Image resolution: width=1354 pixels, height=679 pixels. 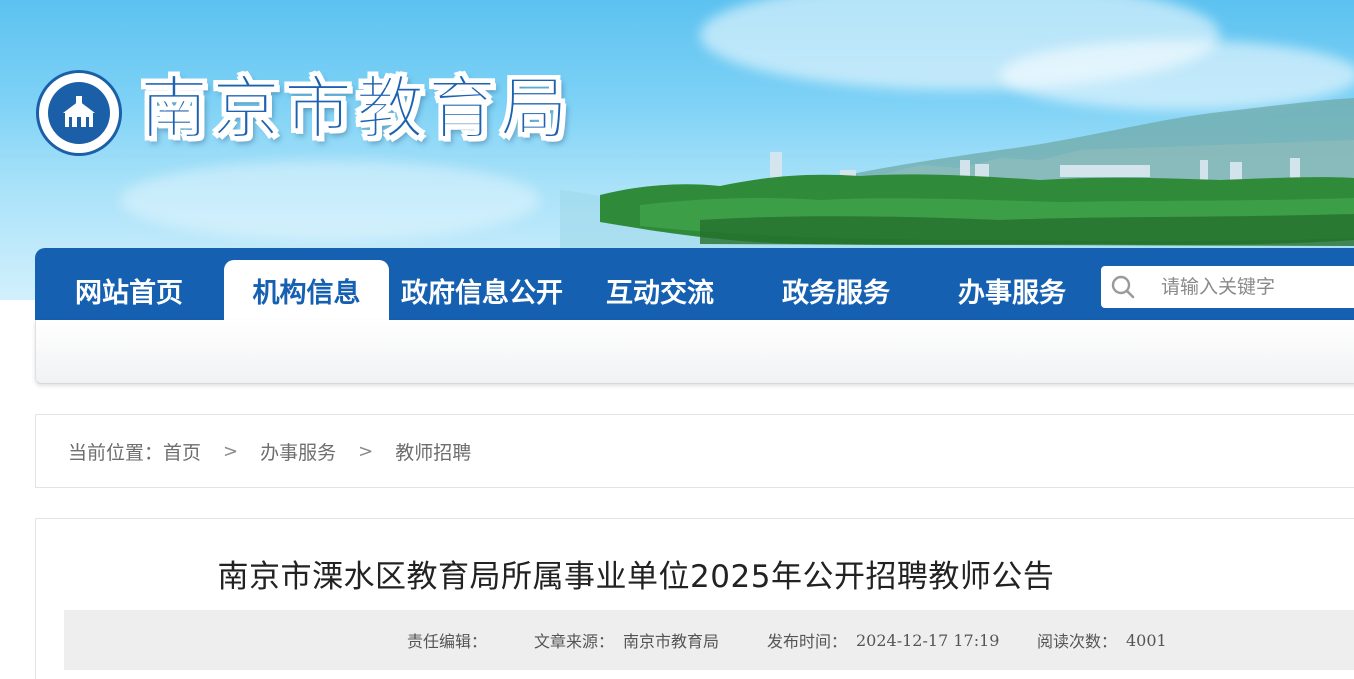 I want to click on breadcrumb-teacher-recruitment: 教师招聘, so click(x=433, y=451).